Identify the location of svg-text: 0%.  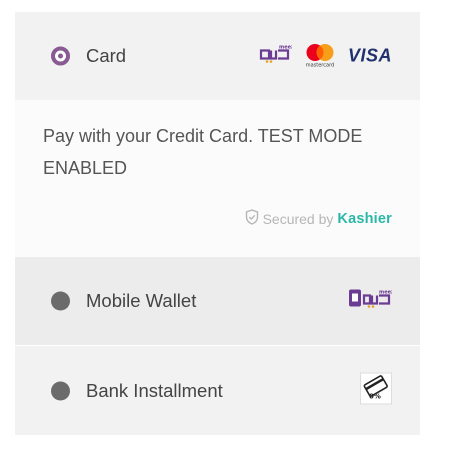
(375, 396).